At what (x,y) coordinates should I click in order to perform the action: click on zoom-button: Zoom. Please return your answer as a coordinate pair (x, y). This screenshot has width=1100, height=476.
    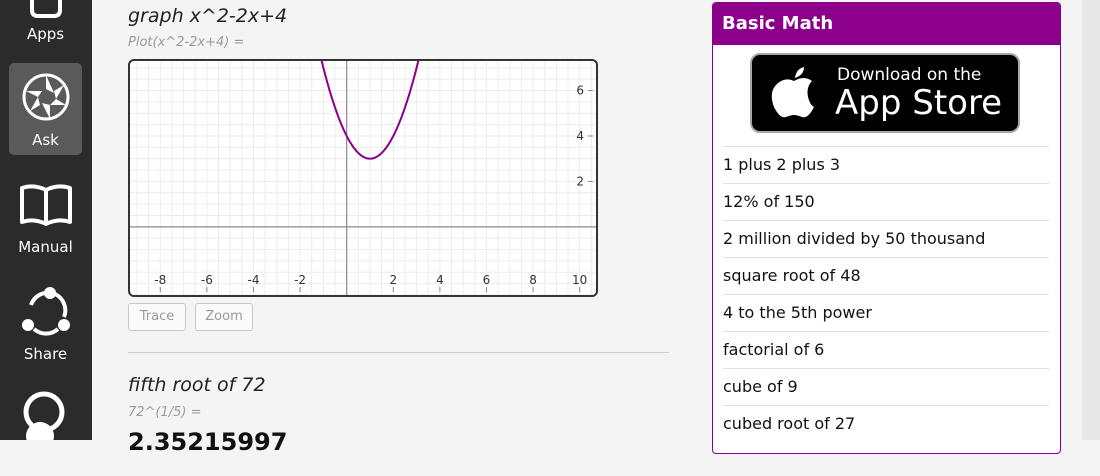
    Looking at the image, I should click on (224, 317).